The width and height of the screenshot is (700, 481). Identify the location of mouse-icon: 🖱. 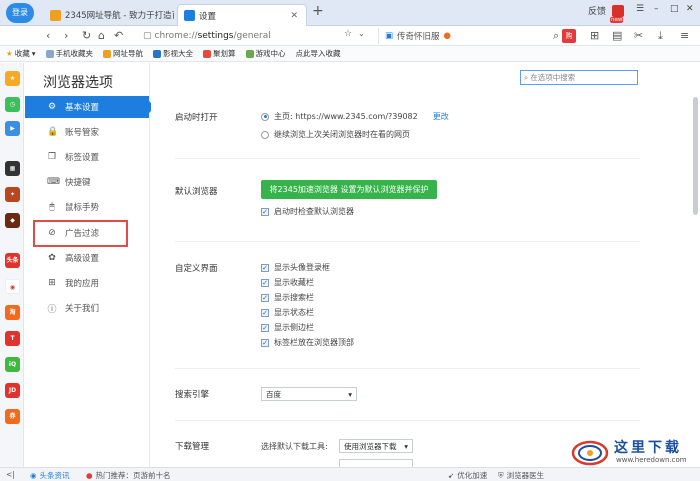
(52, 207).